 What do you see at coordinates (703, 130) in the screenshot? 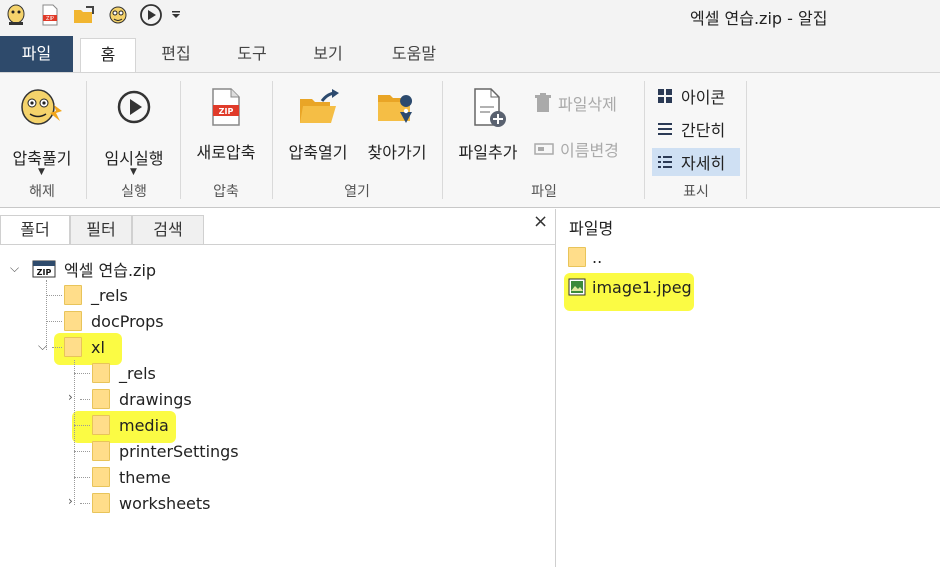
I see `view-simple-label: 간단히` at bounding box center [703, 130].